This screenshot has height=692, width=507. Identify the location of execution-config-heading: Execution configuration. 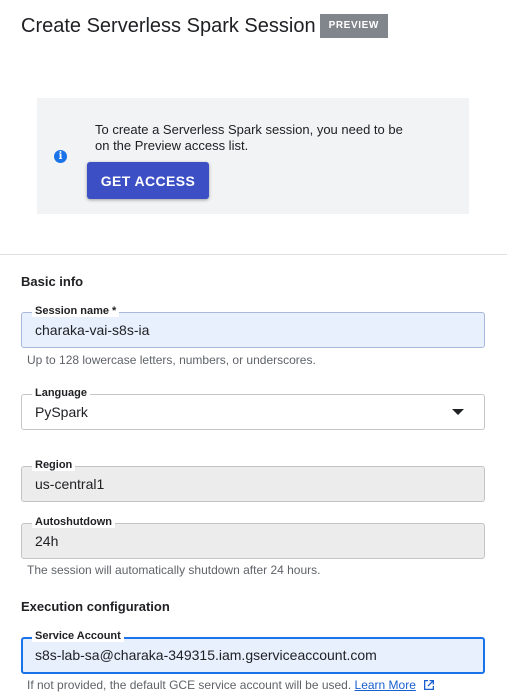
(95, 606).